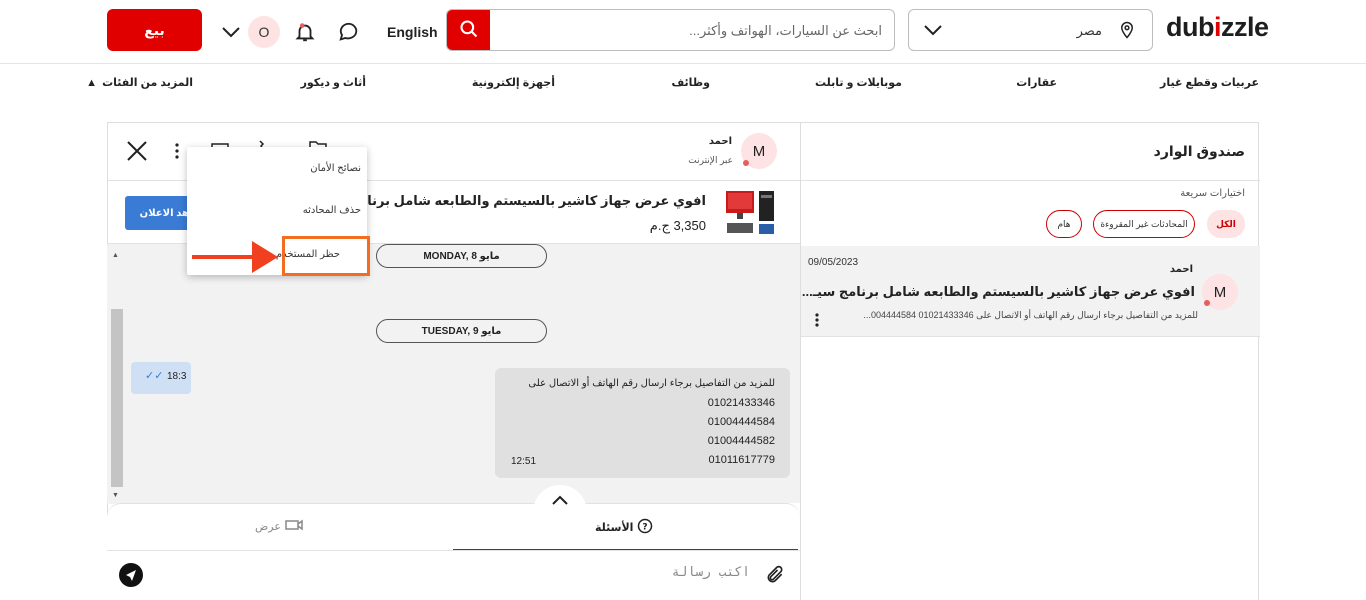  What do you see at coordinates (751, 213) in the screenshot?
I see `product-thumbnail` at bounding box center [751, 213].